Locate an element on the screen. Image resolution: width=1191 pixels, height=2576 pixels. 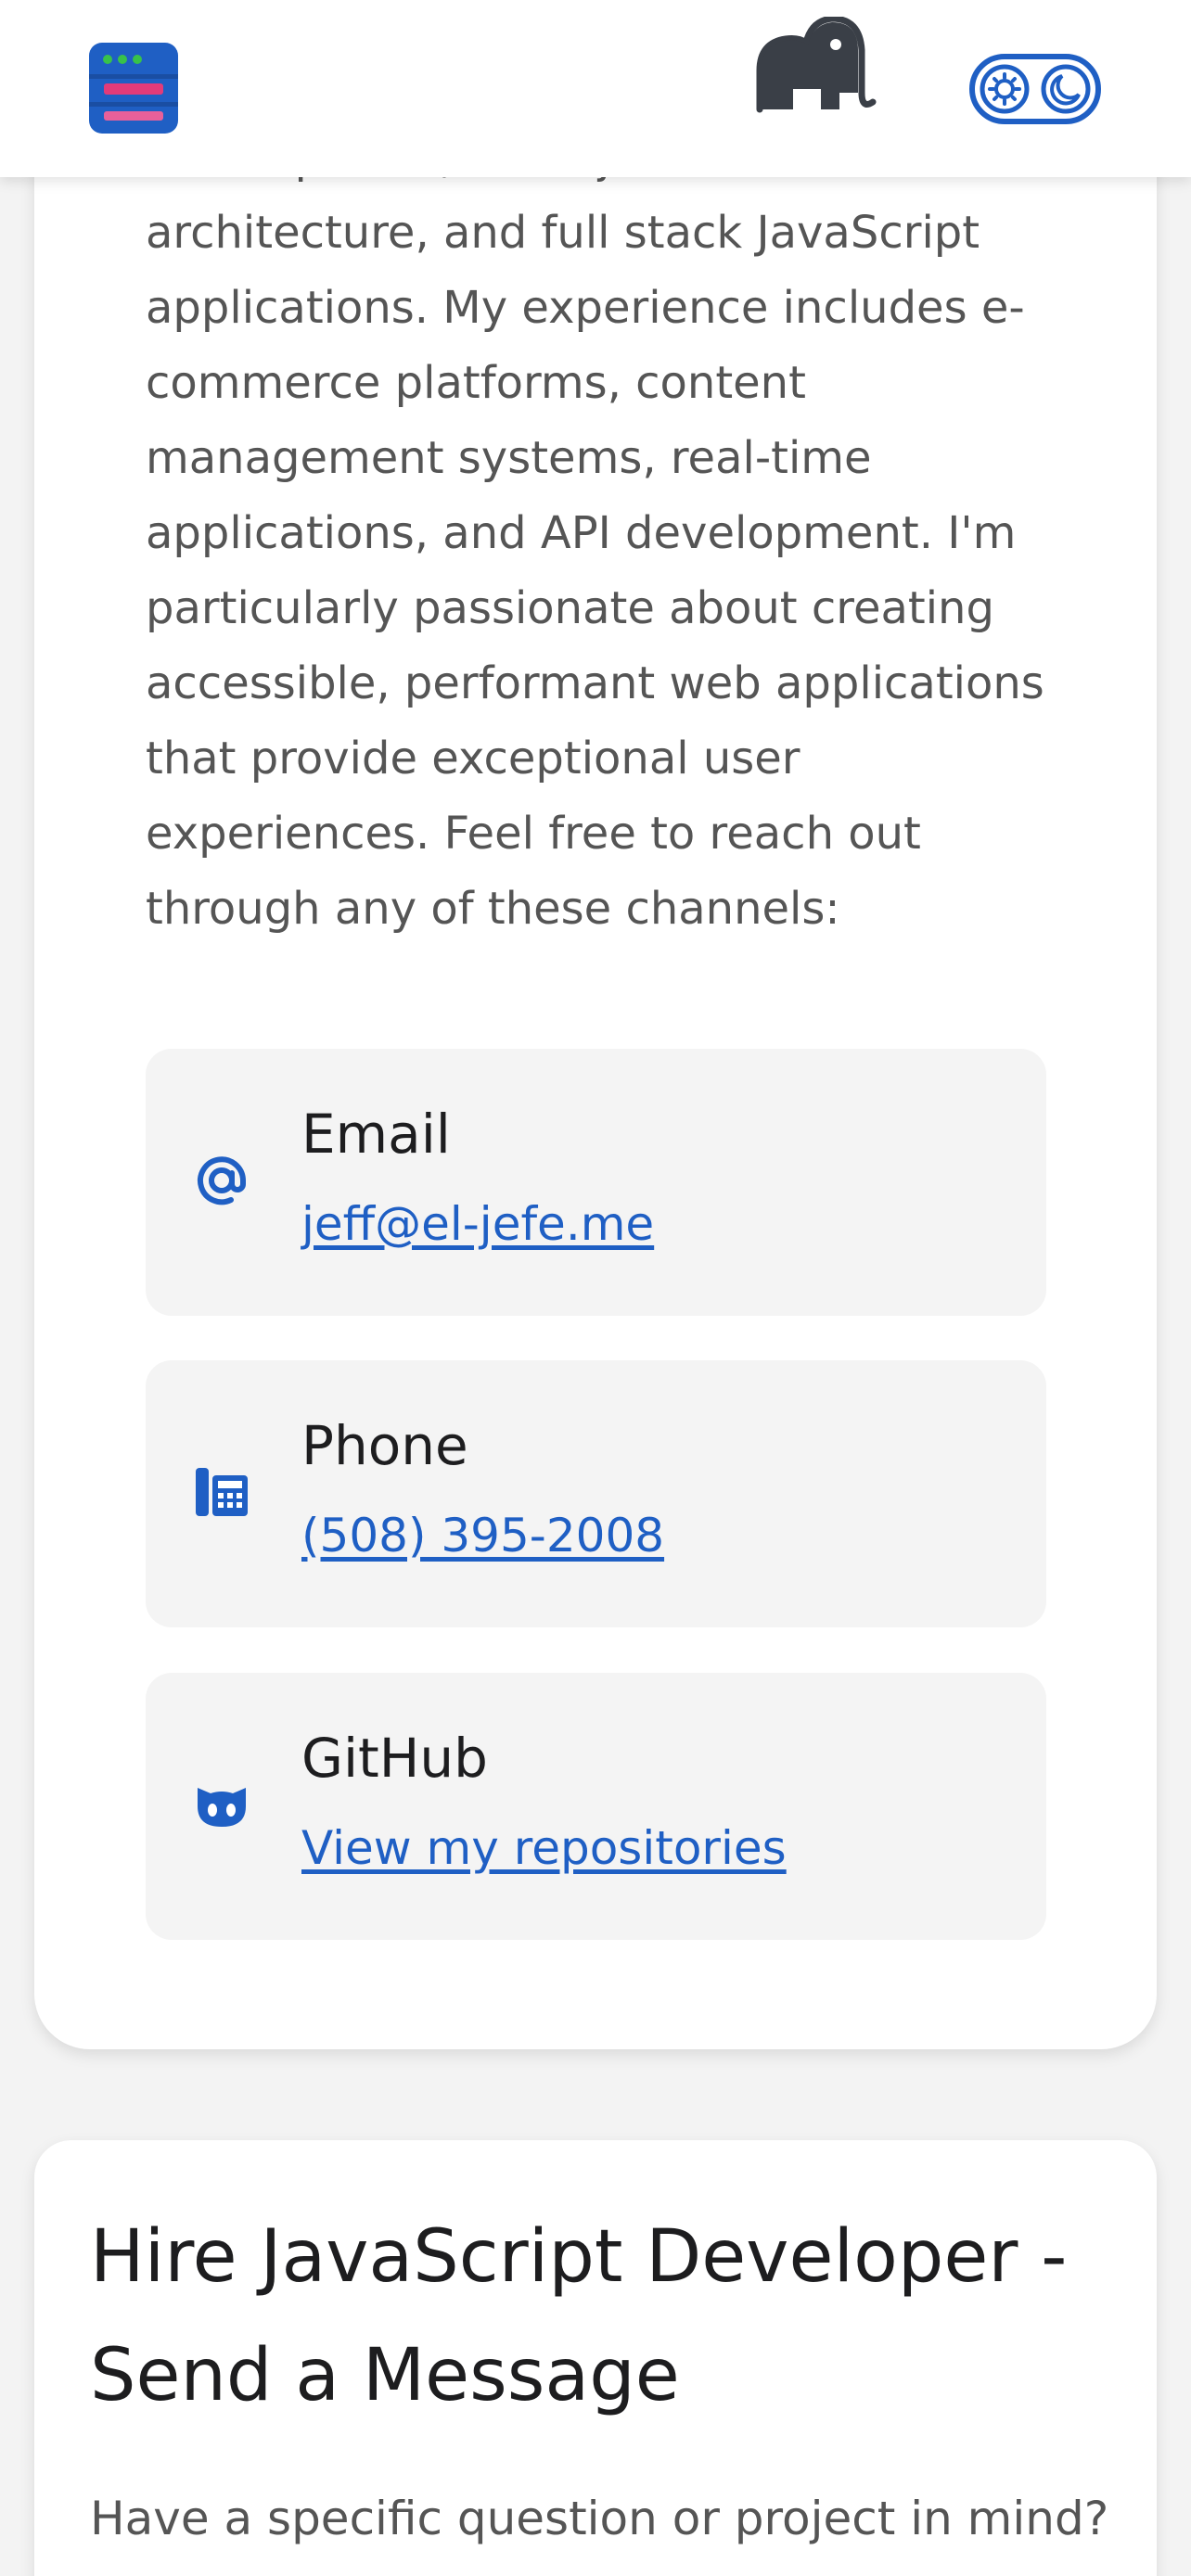
email-label: Email is located at coordinates (376, 1135).